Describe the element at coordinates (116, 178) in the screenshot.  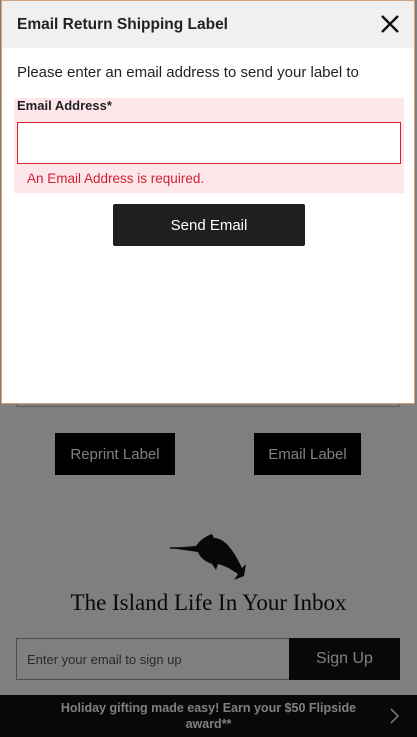
I see `email-error-message: An Email Address is required.` at that location.